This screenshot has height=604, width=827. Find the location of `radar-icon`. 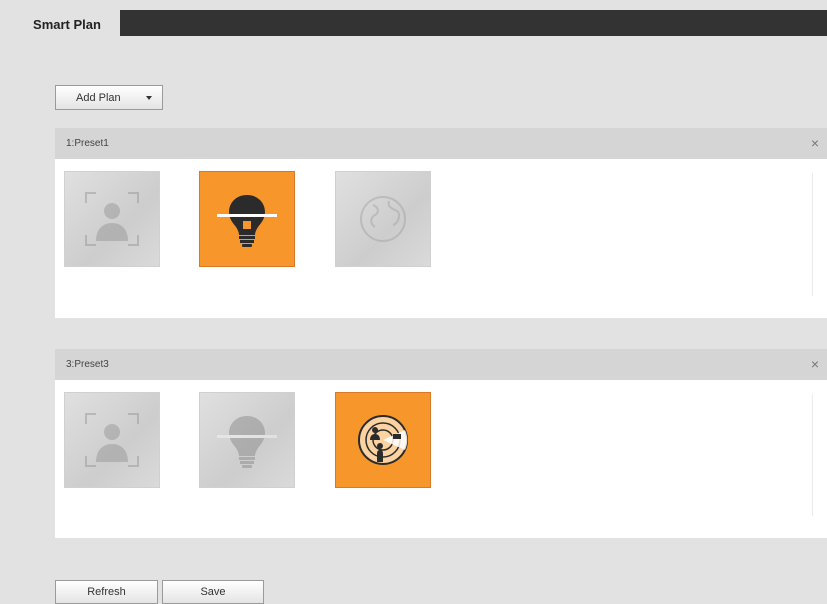

radar-icon is located at coordinates (383, 440).